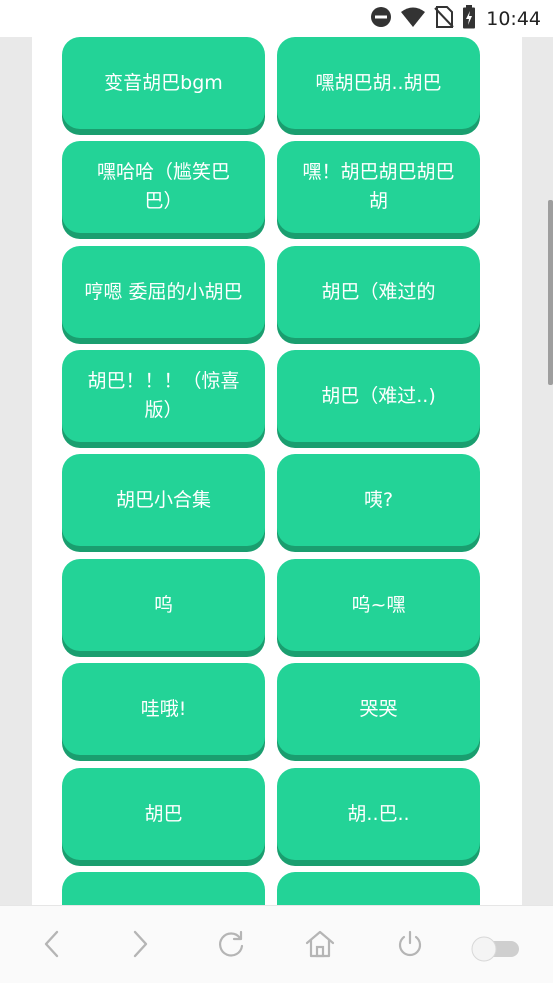  I want to click on power-button, so click(410, 946).